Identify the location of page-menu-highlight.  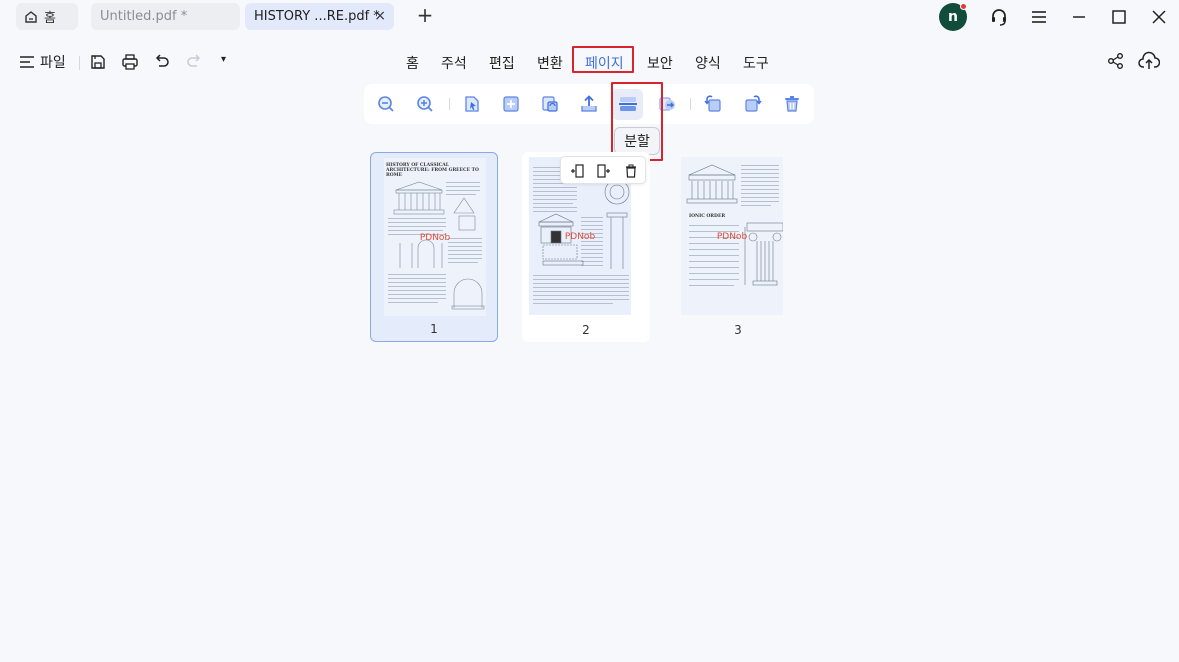
(603, 59).